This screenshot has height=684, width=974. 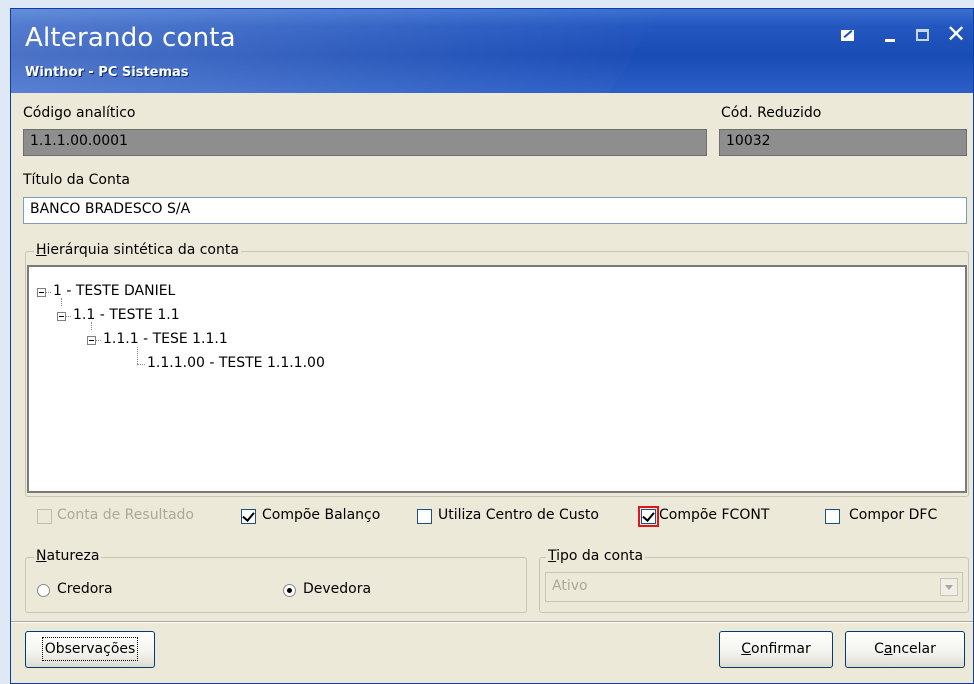 I want to click on compor-dfc-checkbox, so click(x=832, y=516).